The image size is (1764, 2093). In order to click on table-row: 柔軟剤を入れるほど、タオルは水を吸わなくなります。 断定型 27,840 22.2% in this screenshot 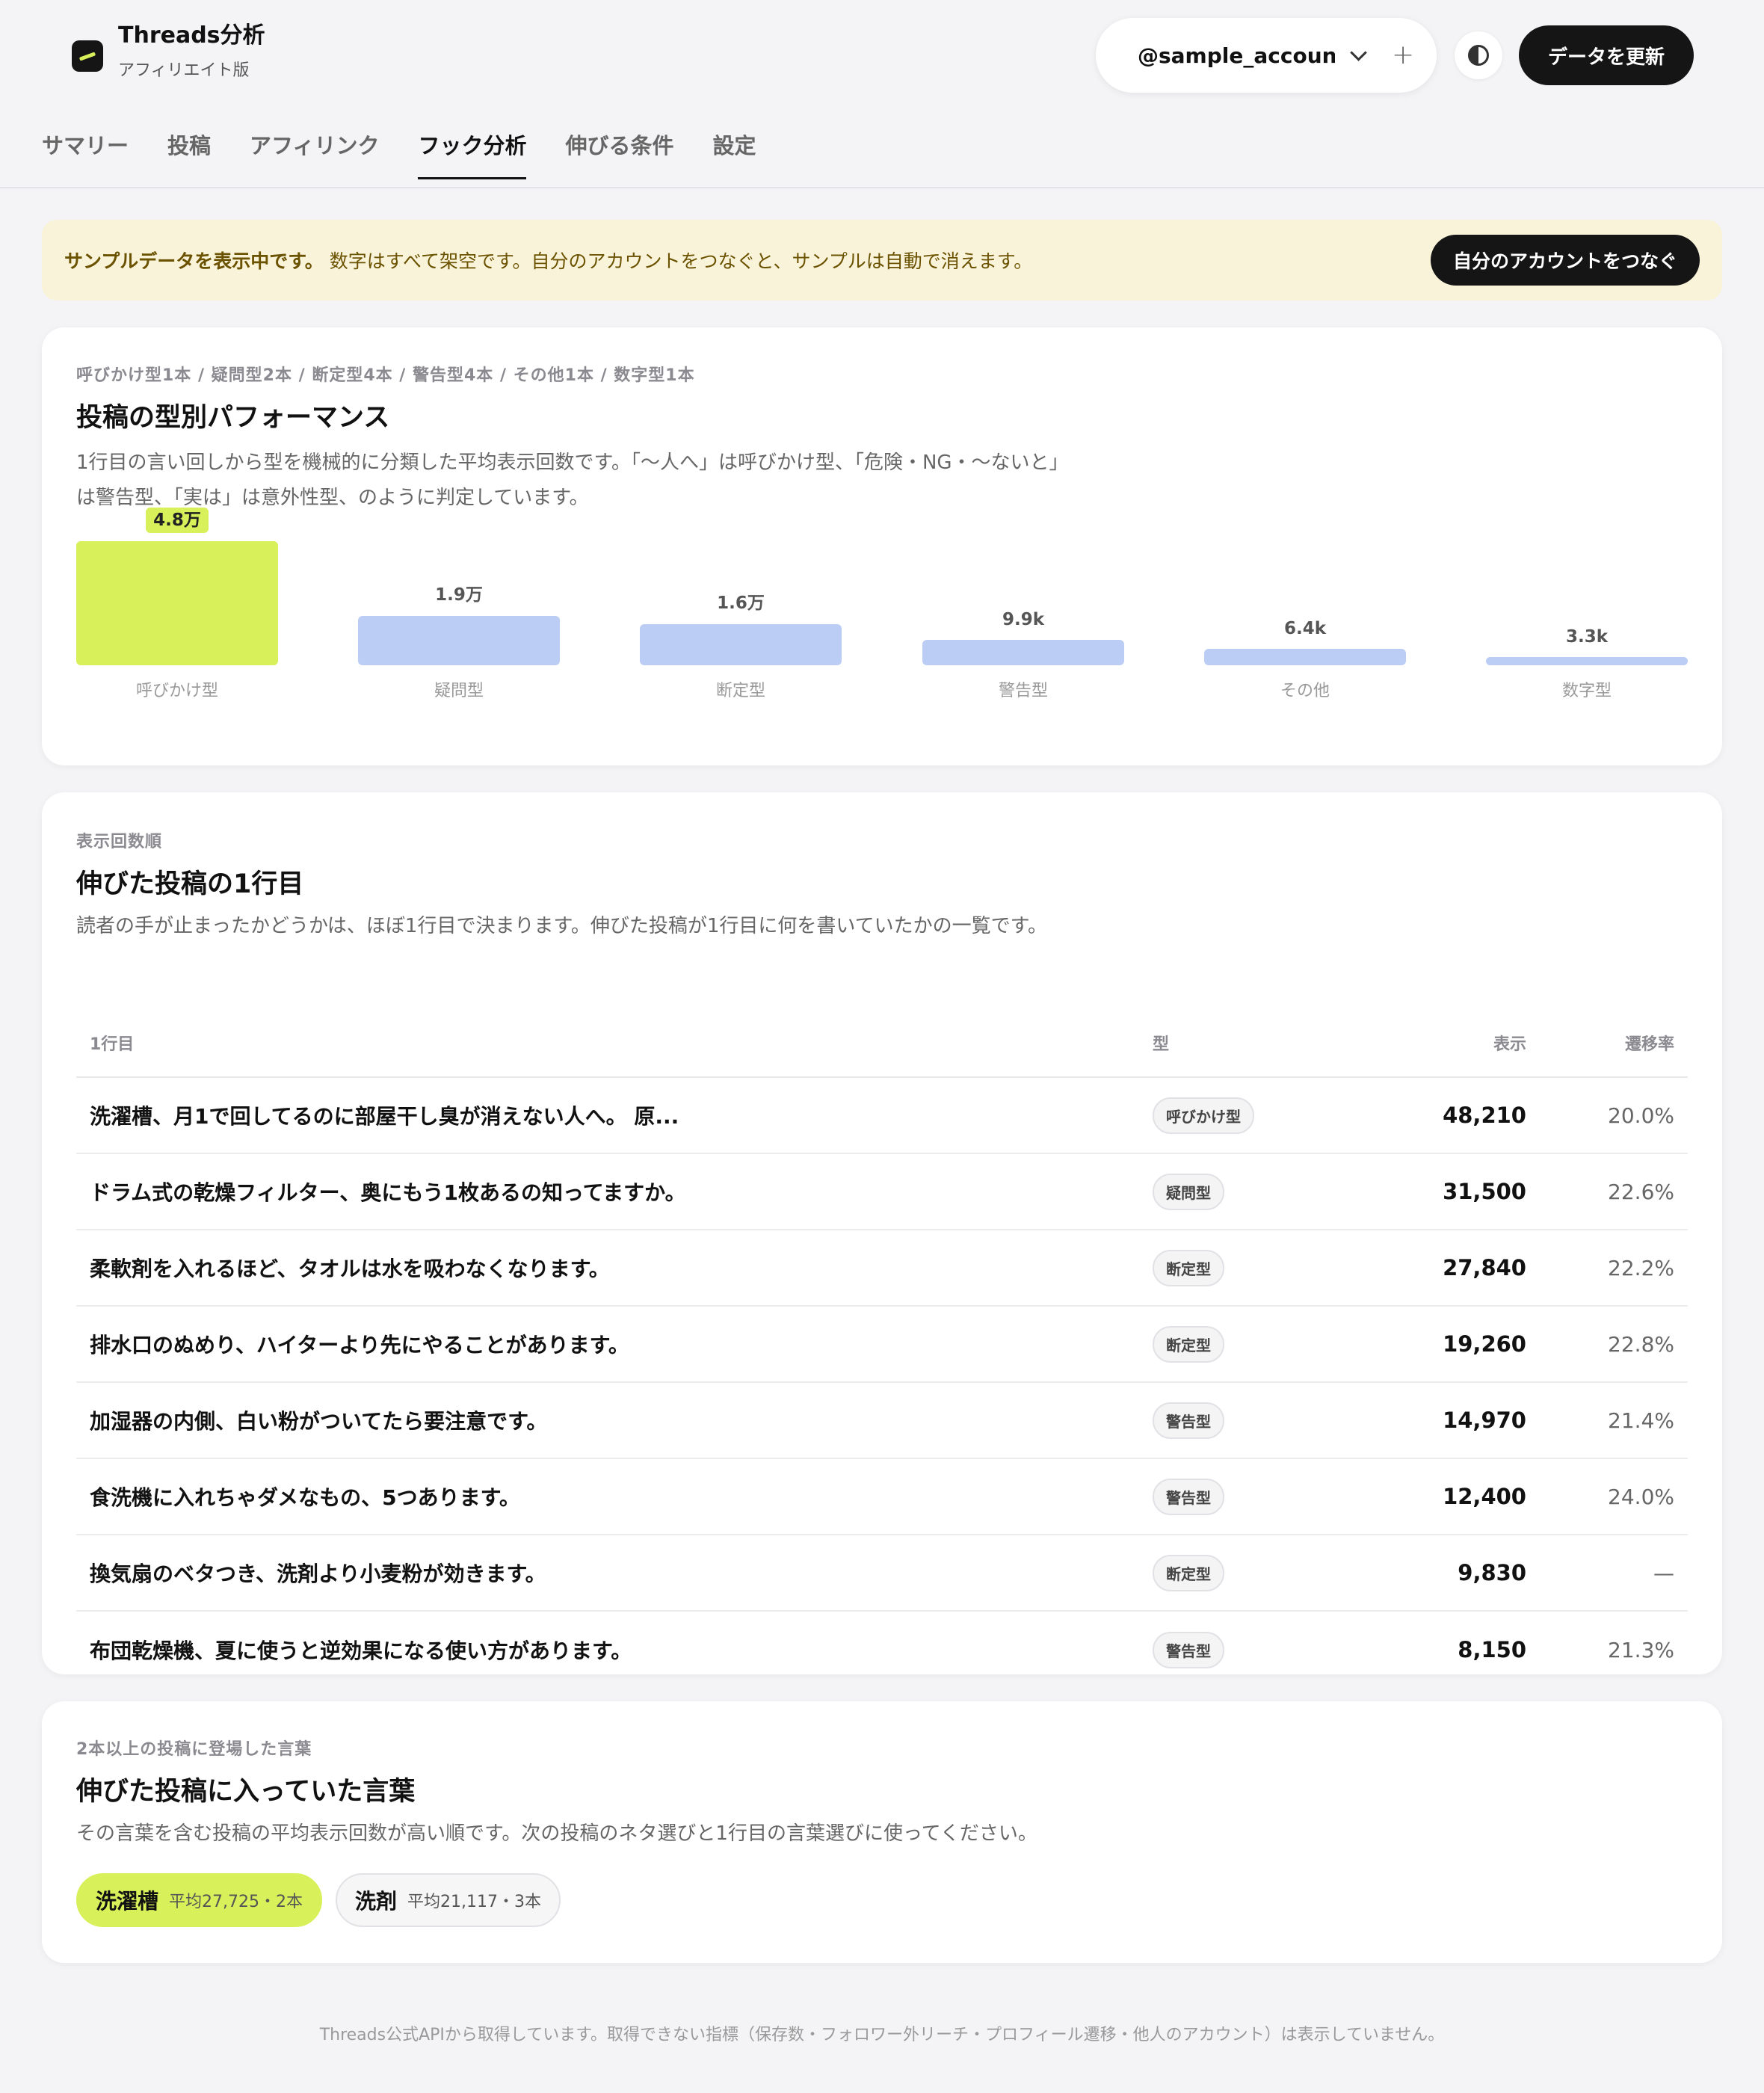, I will do `click(882, 1268)`.